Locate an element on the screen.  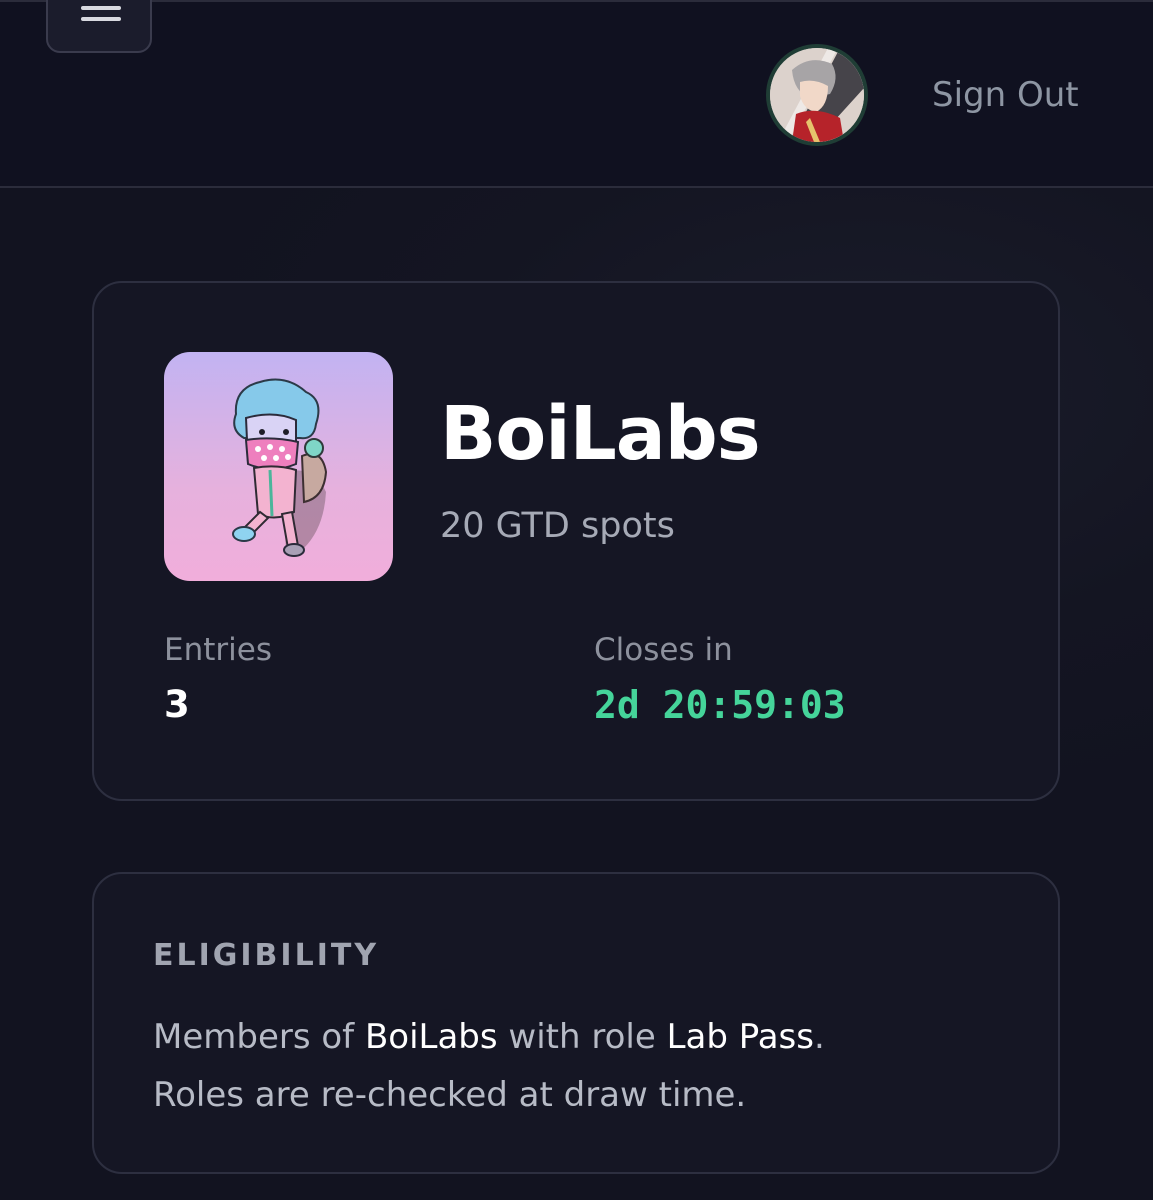
user-avatar is located at coordinates (817, 95).